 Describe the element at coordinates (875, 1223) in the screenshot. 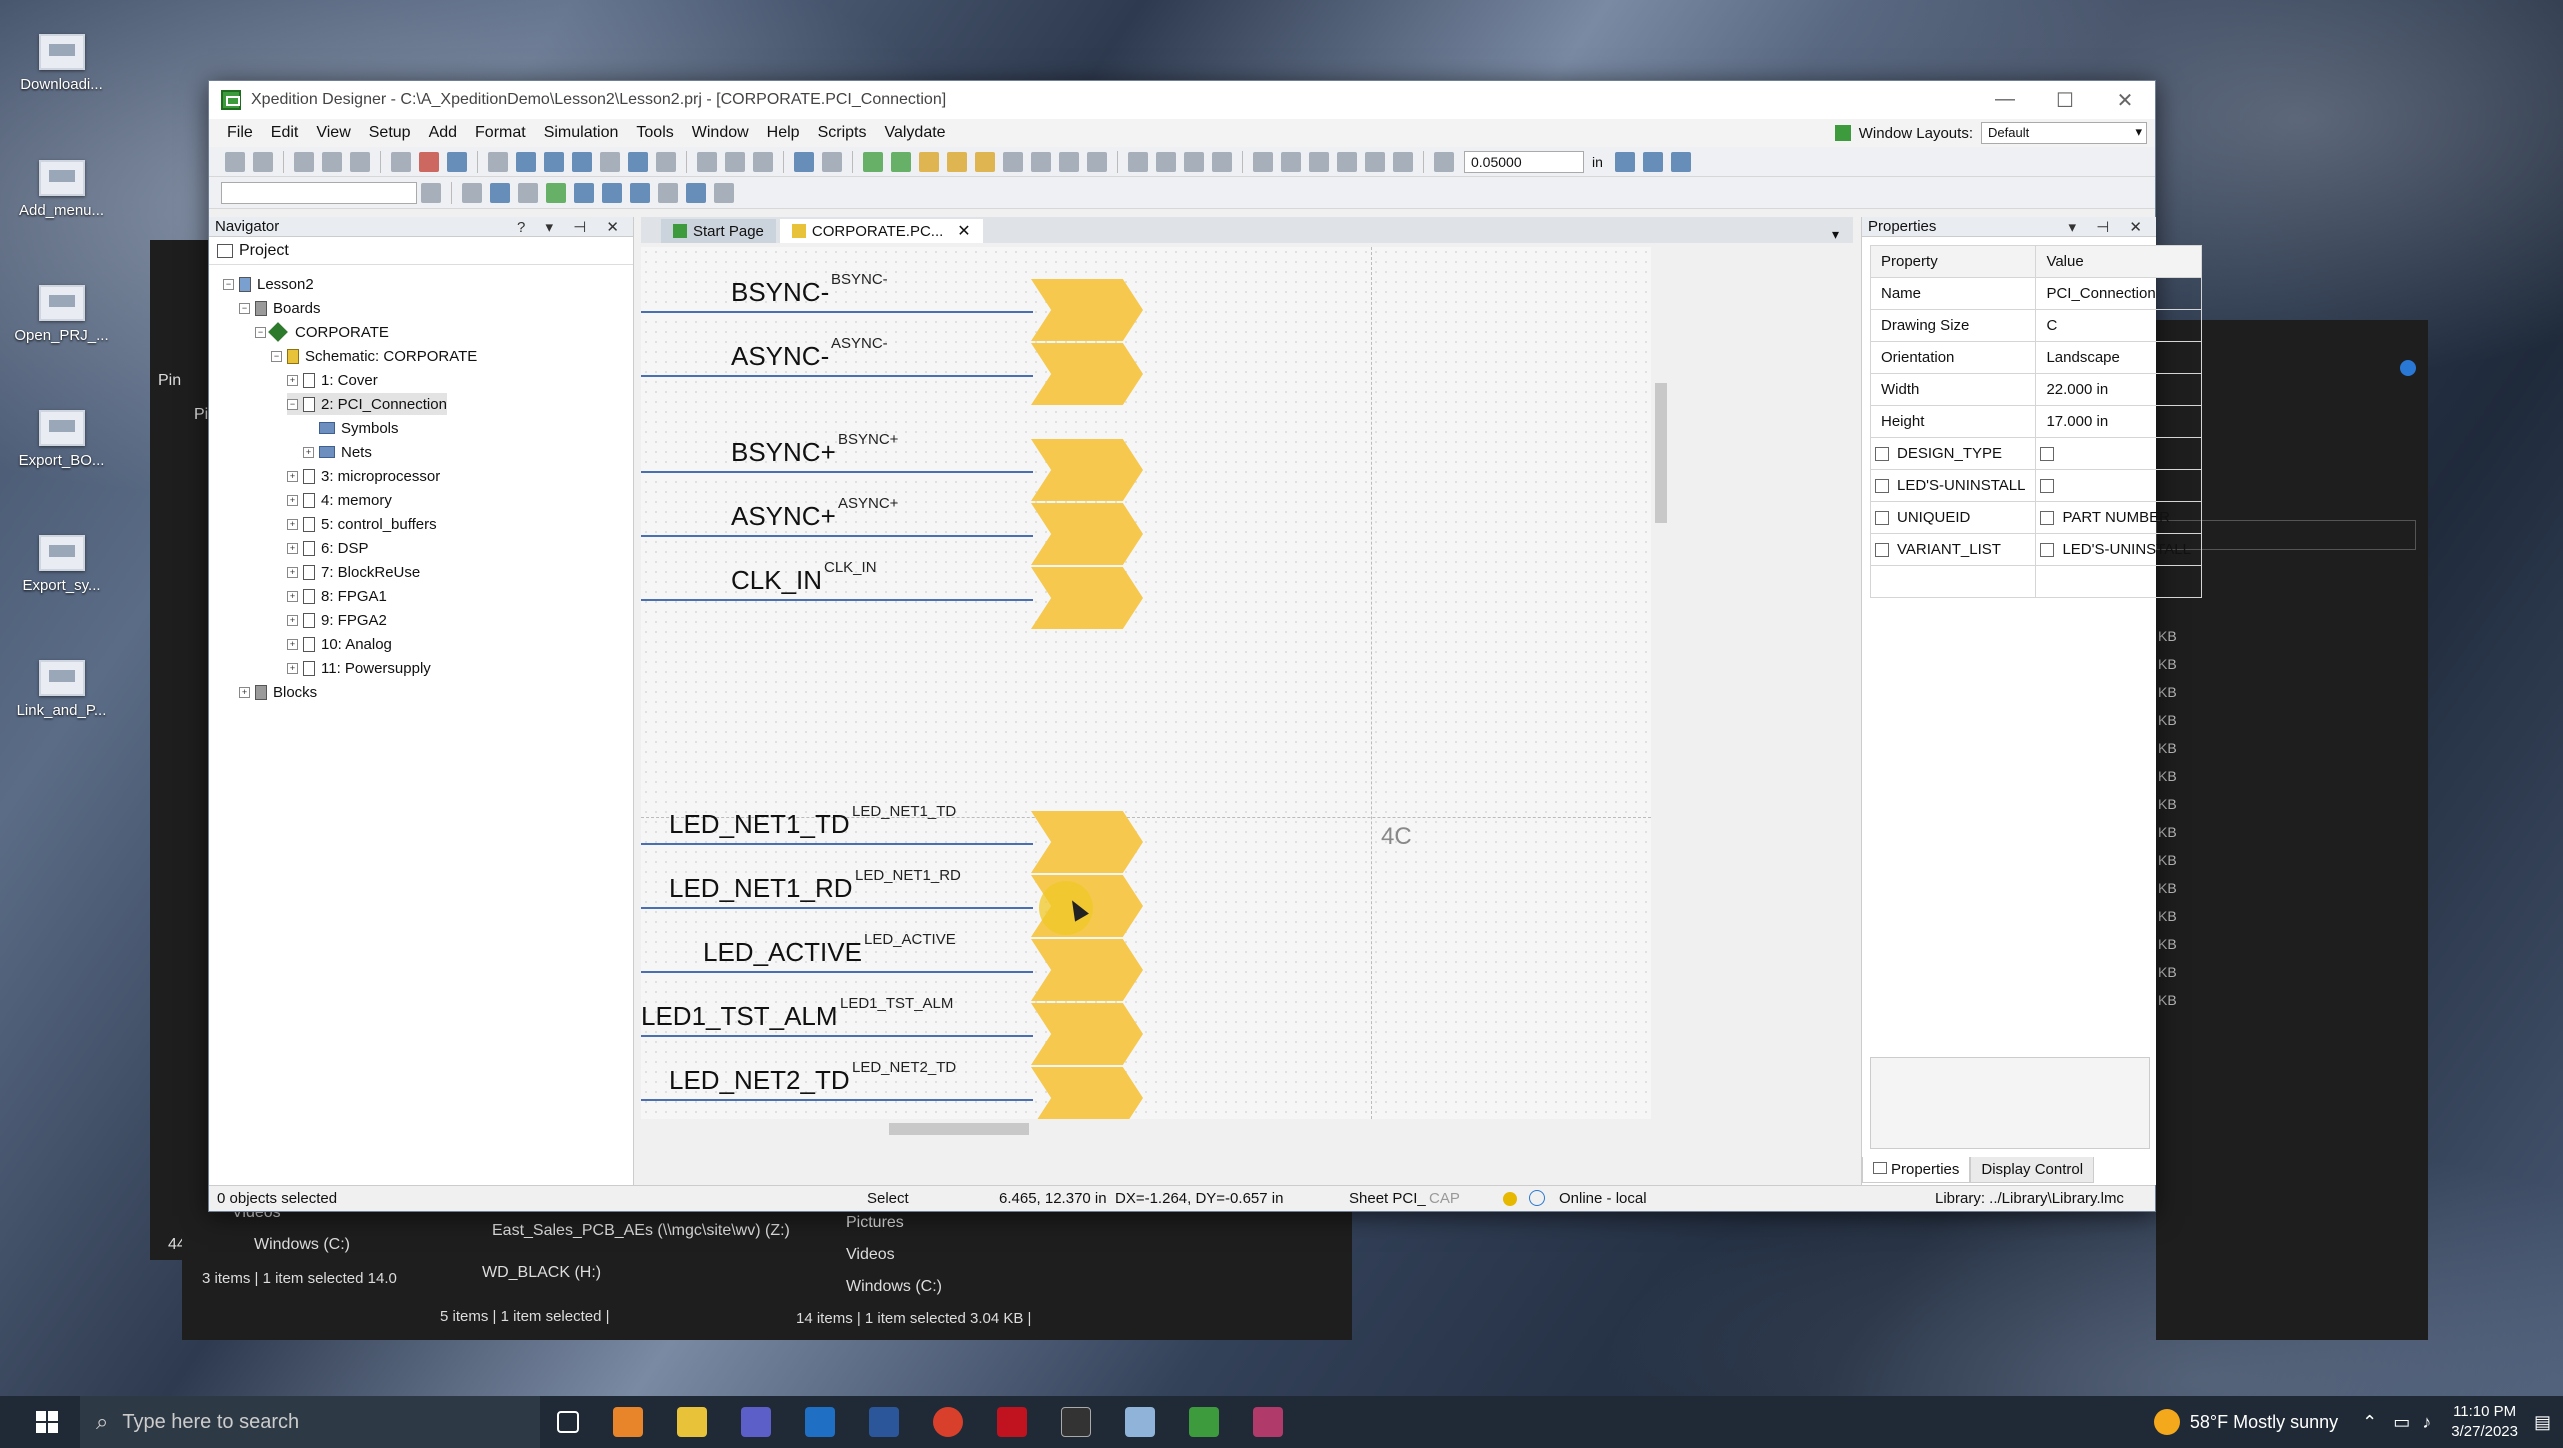

I see `bg-item-pictures: Pictures` at that location.